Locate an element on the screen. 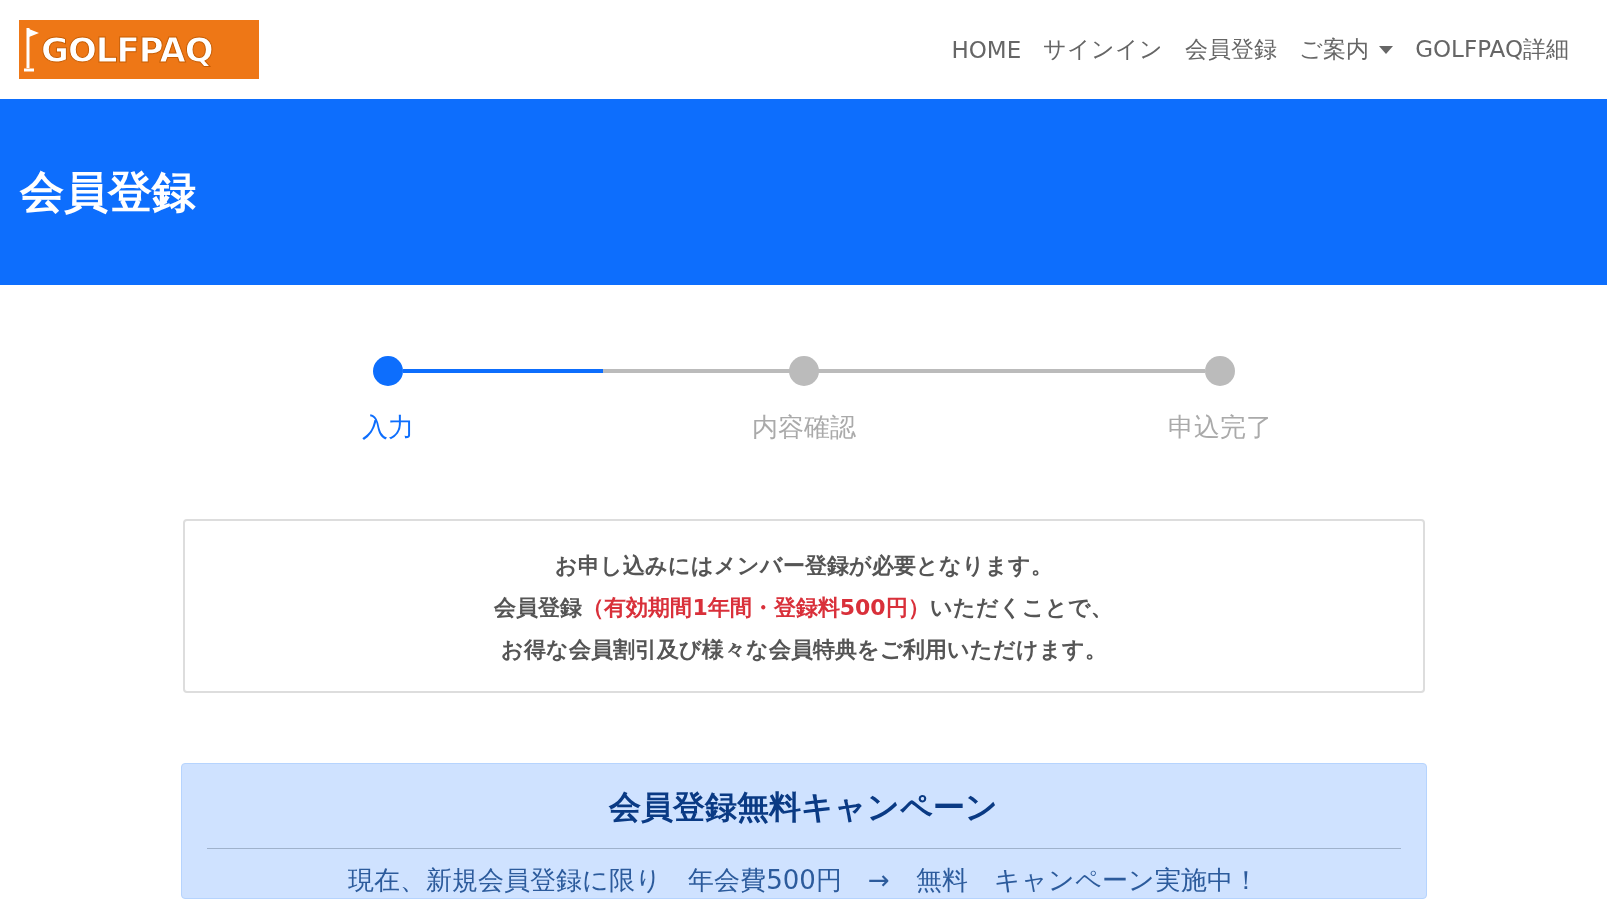 This screenshot has height=914, width=1607. step-label: 入力 is located at coordinates (387, 427).